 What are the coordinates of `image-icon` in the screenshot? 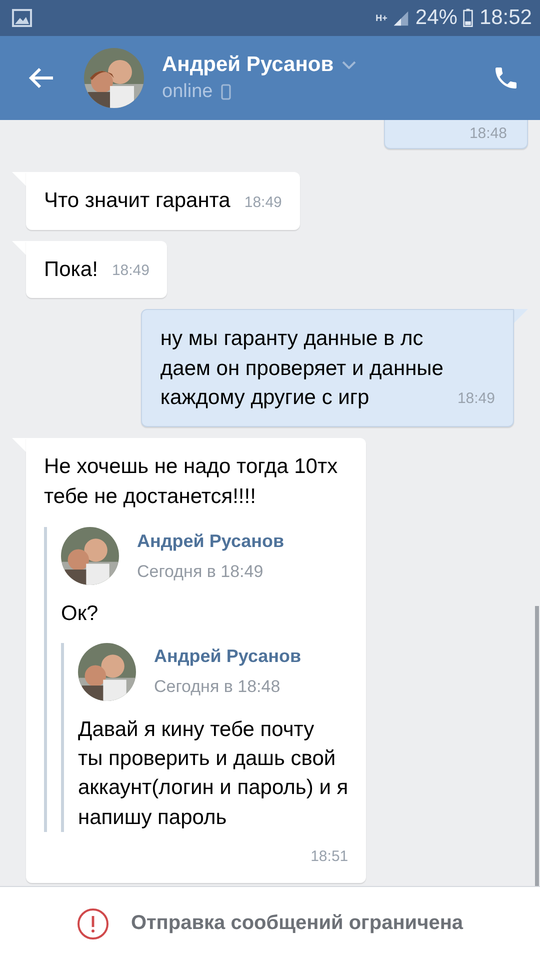 It's located at (22, 18).